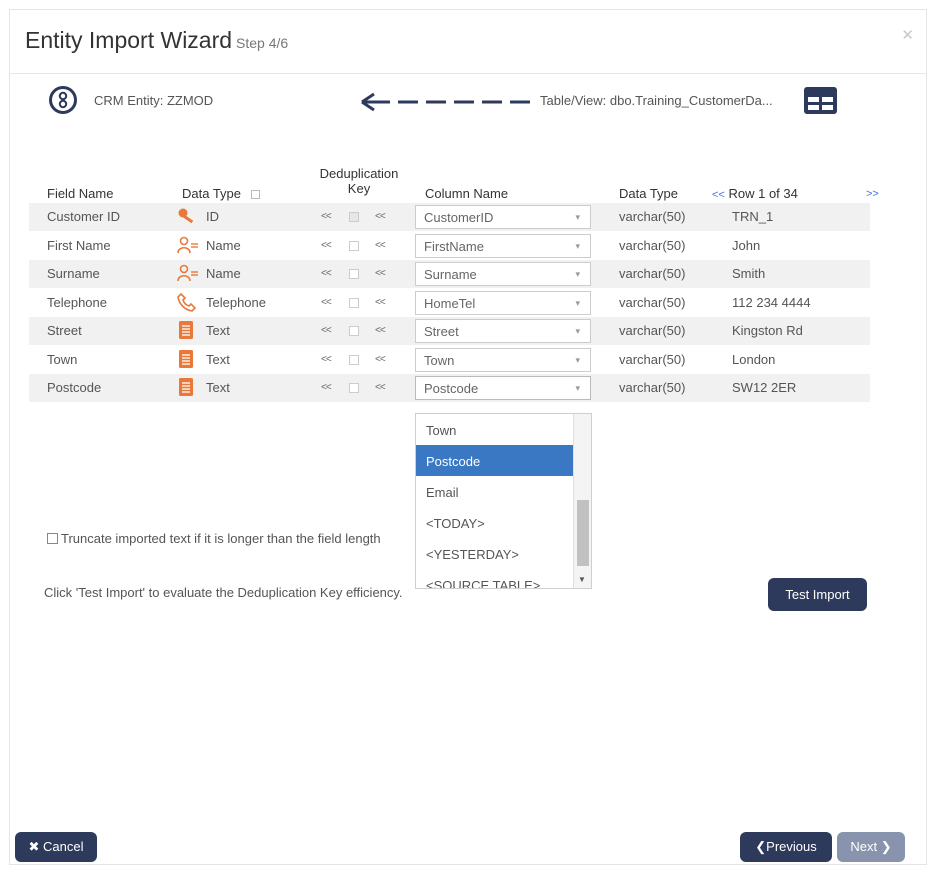 The height and width of the screenshot is (874, 937). I want to click on field-name: Customer ID, so click(83, 216).